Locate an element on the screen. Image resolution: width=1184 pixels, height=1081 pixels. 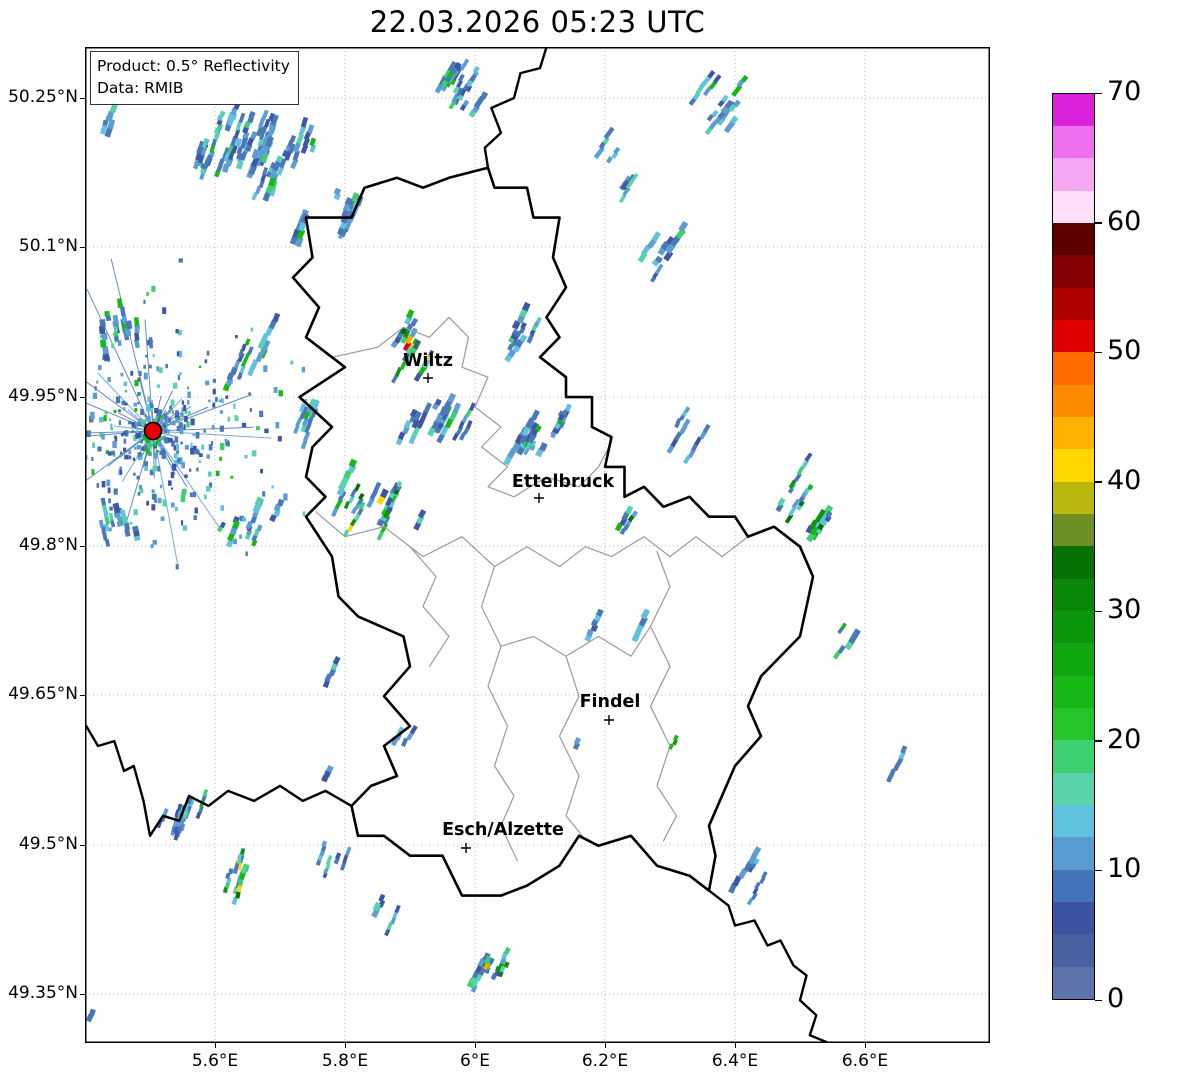
y-tick-label: 50.1°N is located at coordinates (48, 246).